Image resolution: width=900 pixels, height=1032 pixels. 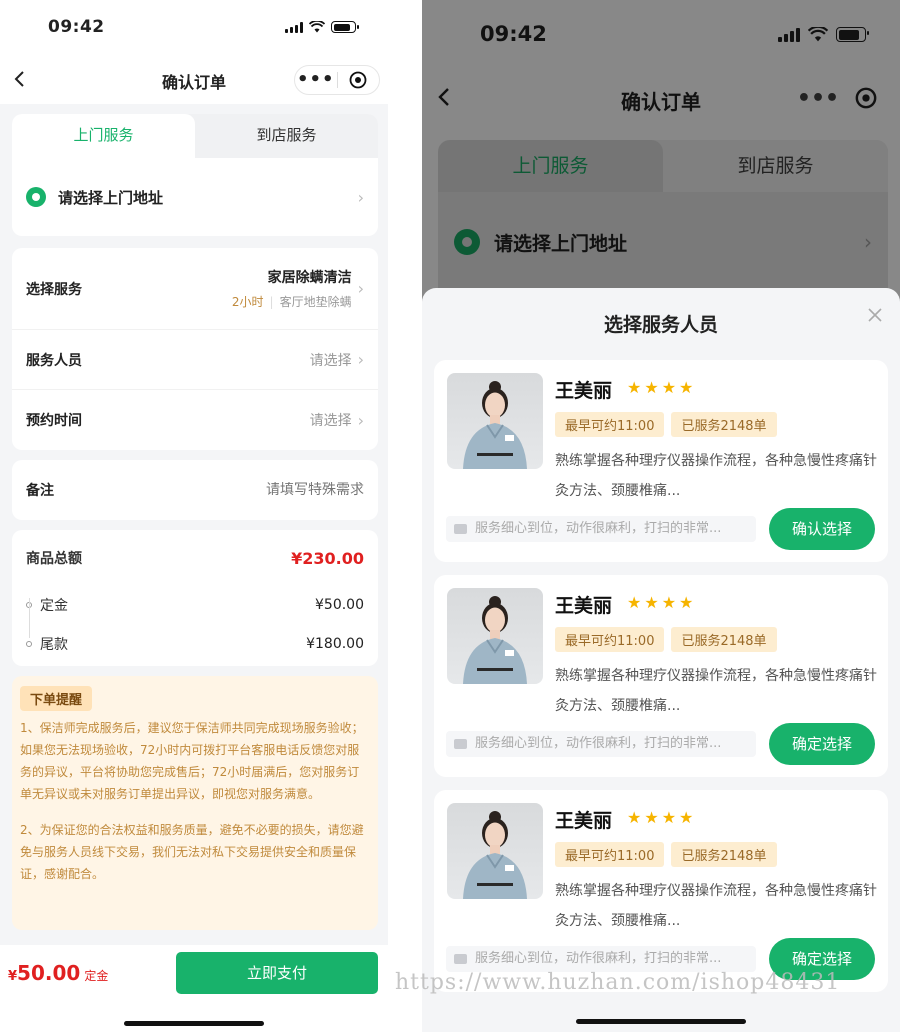 I want to click on service-subinfo: 2小时 | 客厅地垫除螨, so click(x=292, y=301).